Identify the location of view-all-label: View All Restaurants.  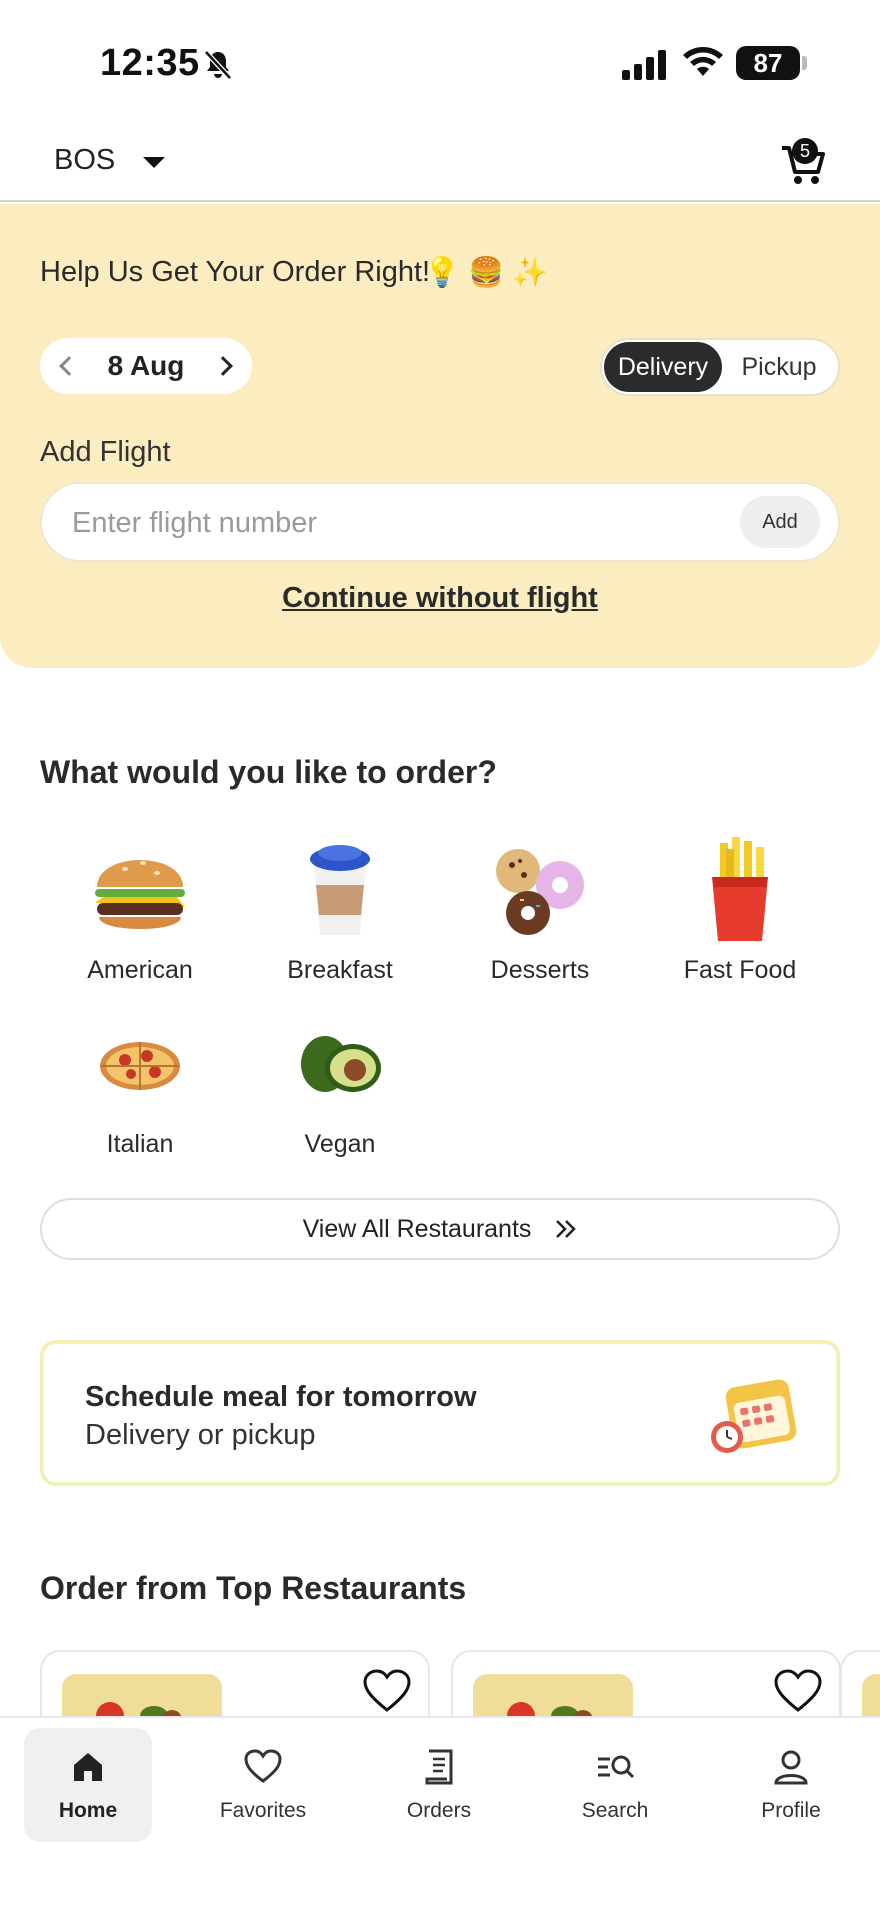
(417, 1228).